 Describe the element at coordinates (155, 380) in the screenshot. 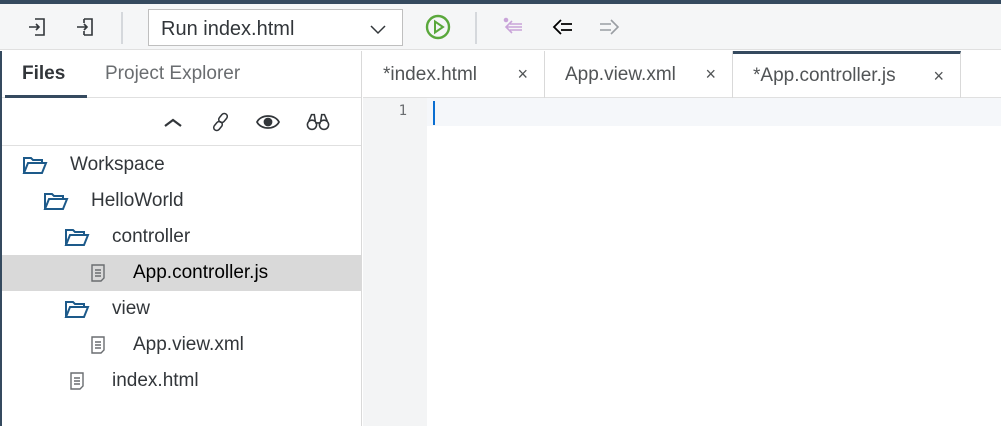

I see `tree-item-label: index.html` at that location.